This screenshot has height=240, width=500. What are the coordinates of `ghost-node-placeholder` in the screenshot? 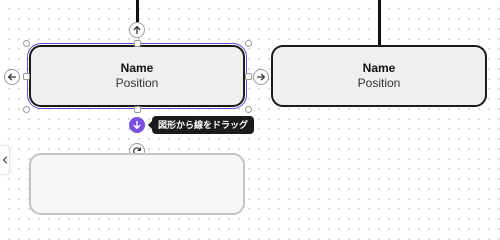 It's located at (137, 184).